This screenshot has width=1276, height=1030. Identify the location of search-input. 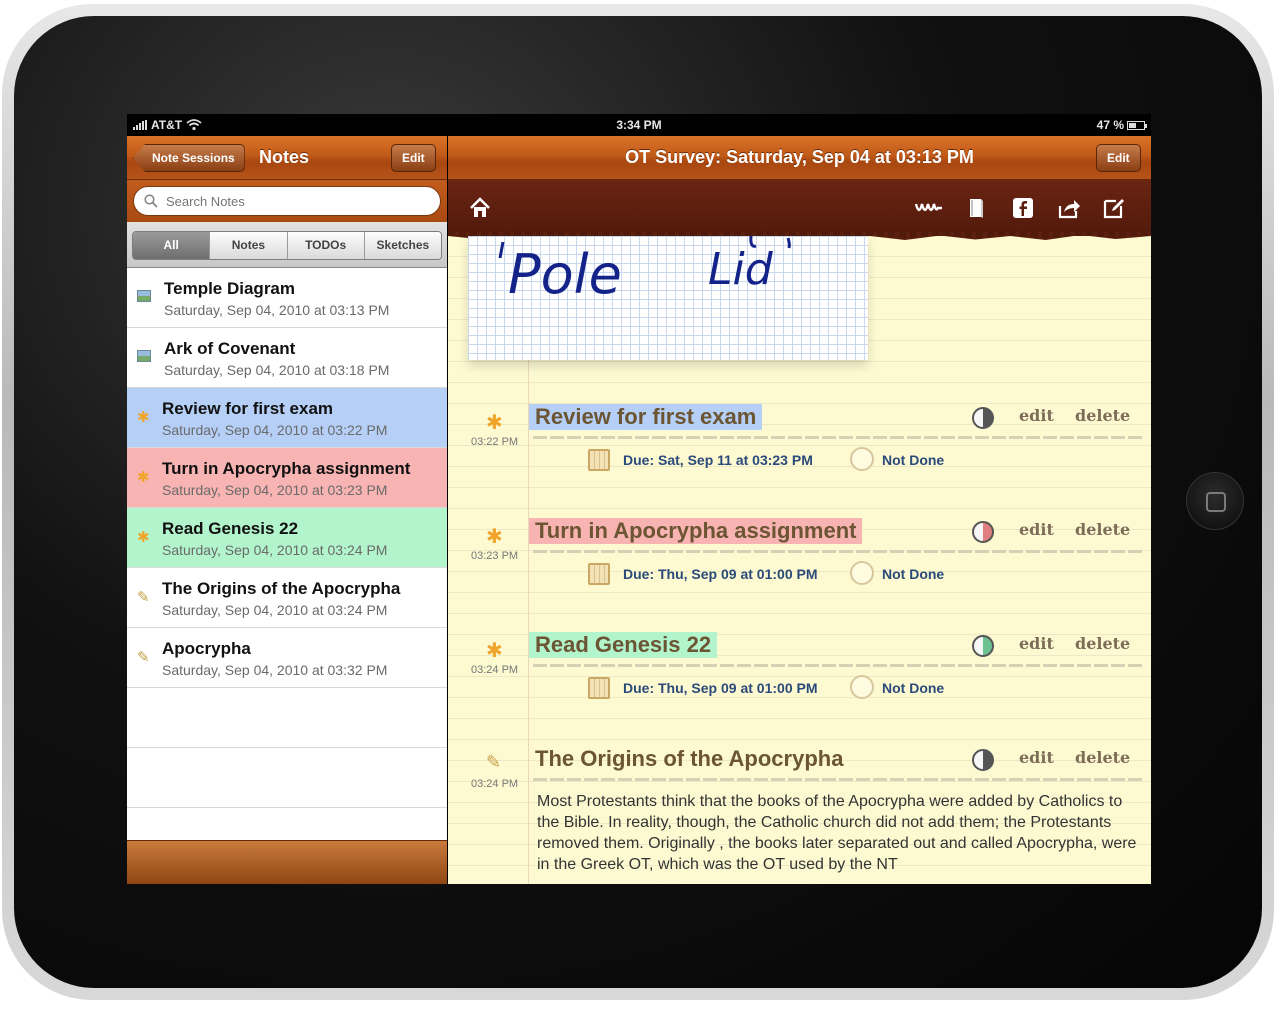
(291, 201).